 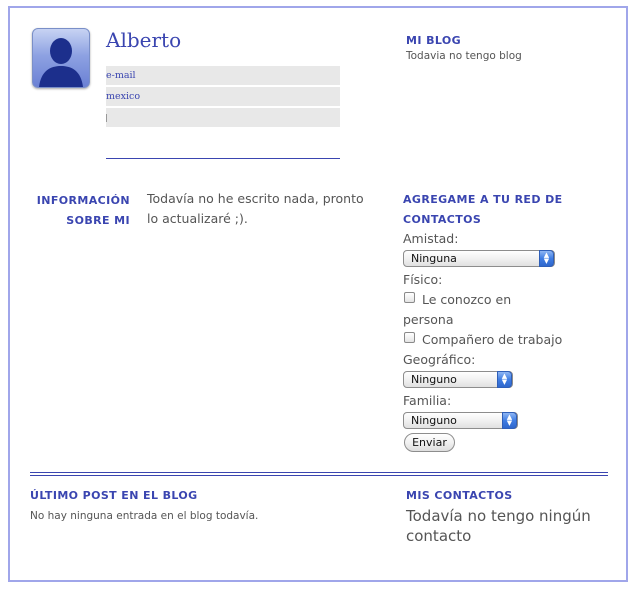 I want to click on blog-text: Todavia no tengo blog, so click(x=464, y=56).